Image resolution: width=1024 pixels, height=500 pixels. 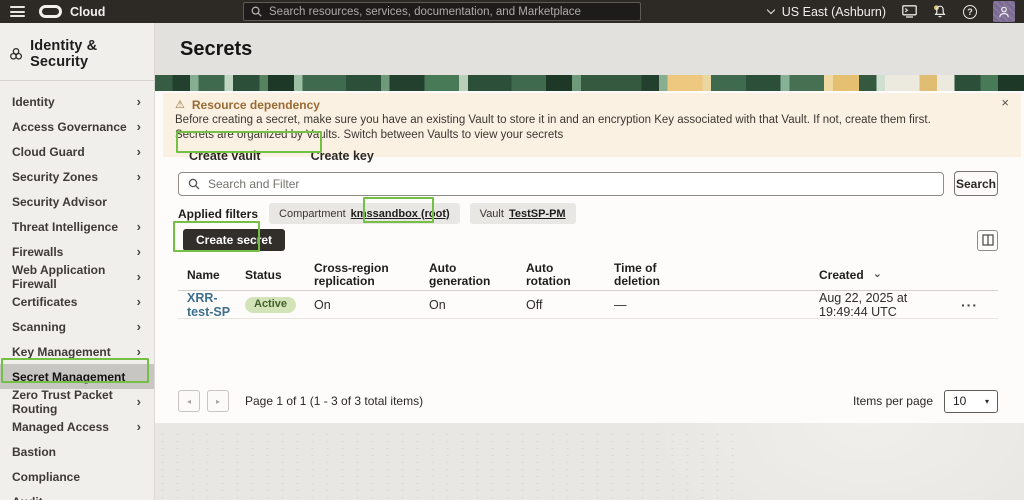 What do you see at coordinates (77, 494) in the screenshot?
I see `sidebar-item-audit: Audit` at bounding box center [77, 494].